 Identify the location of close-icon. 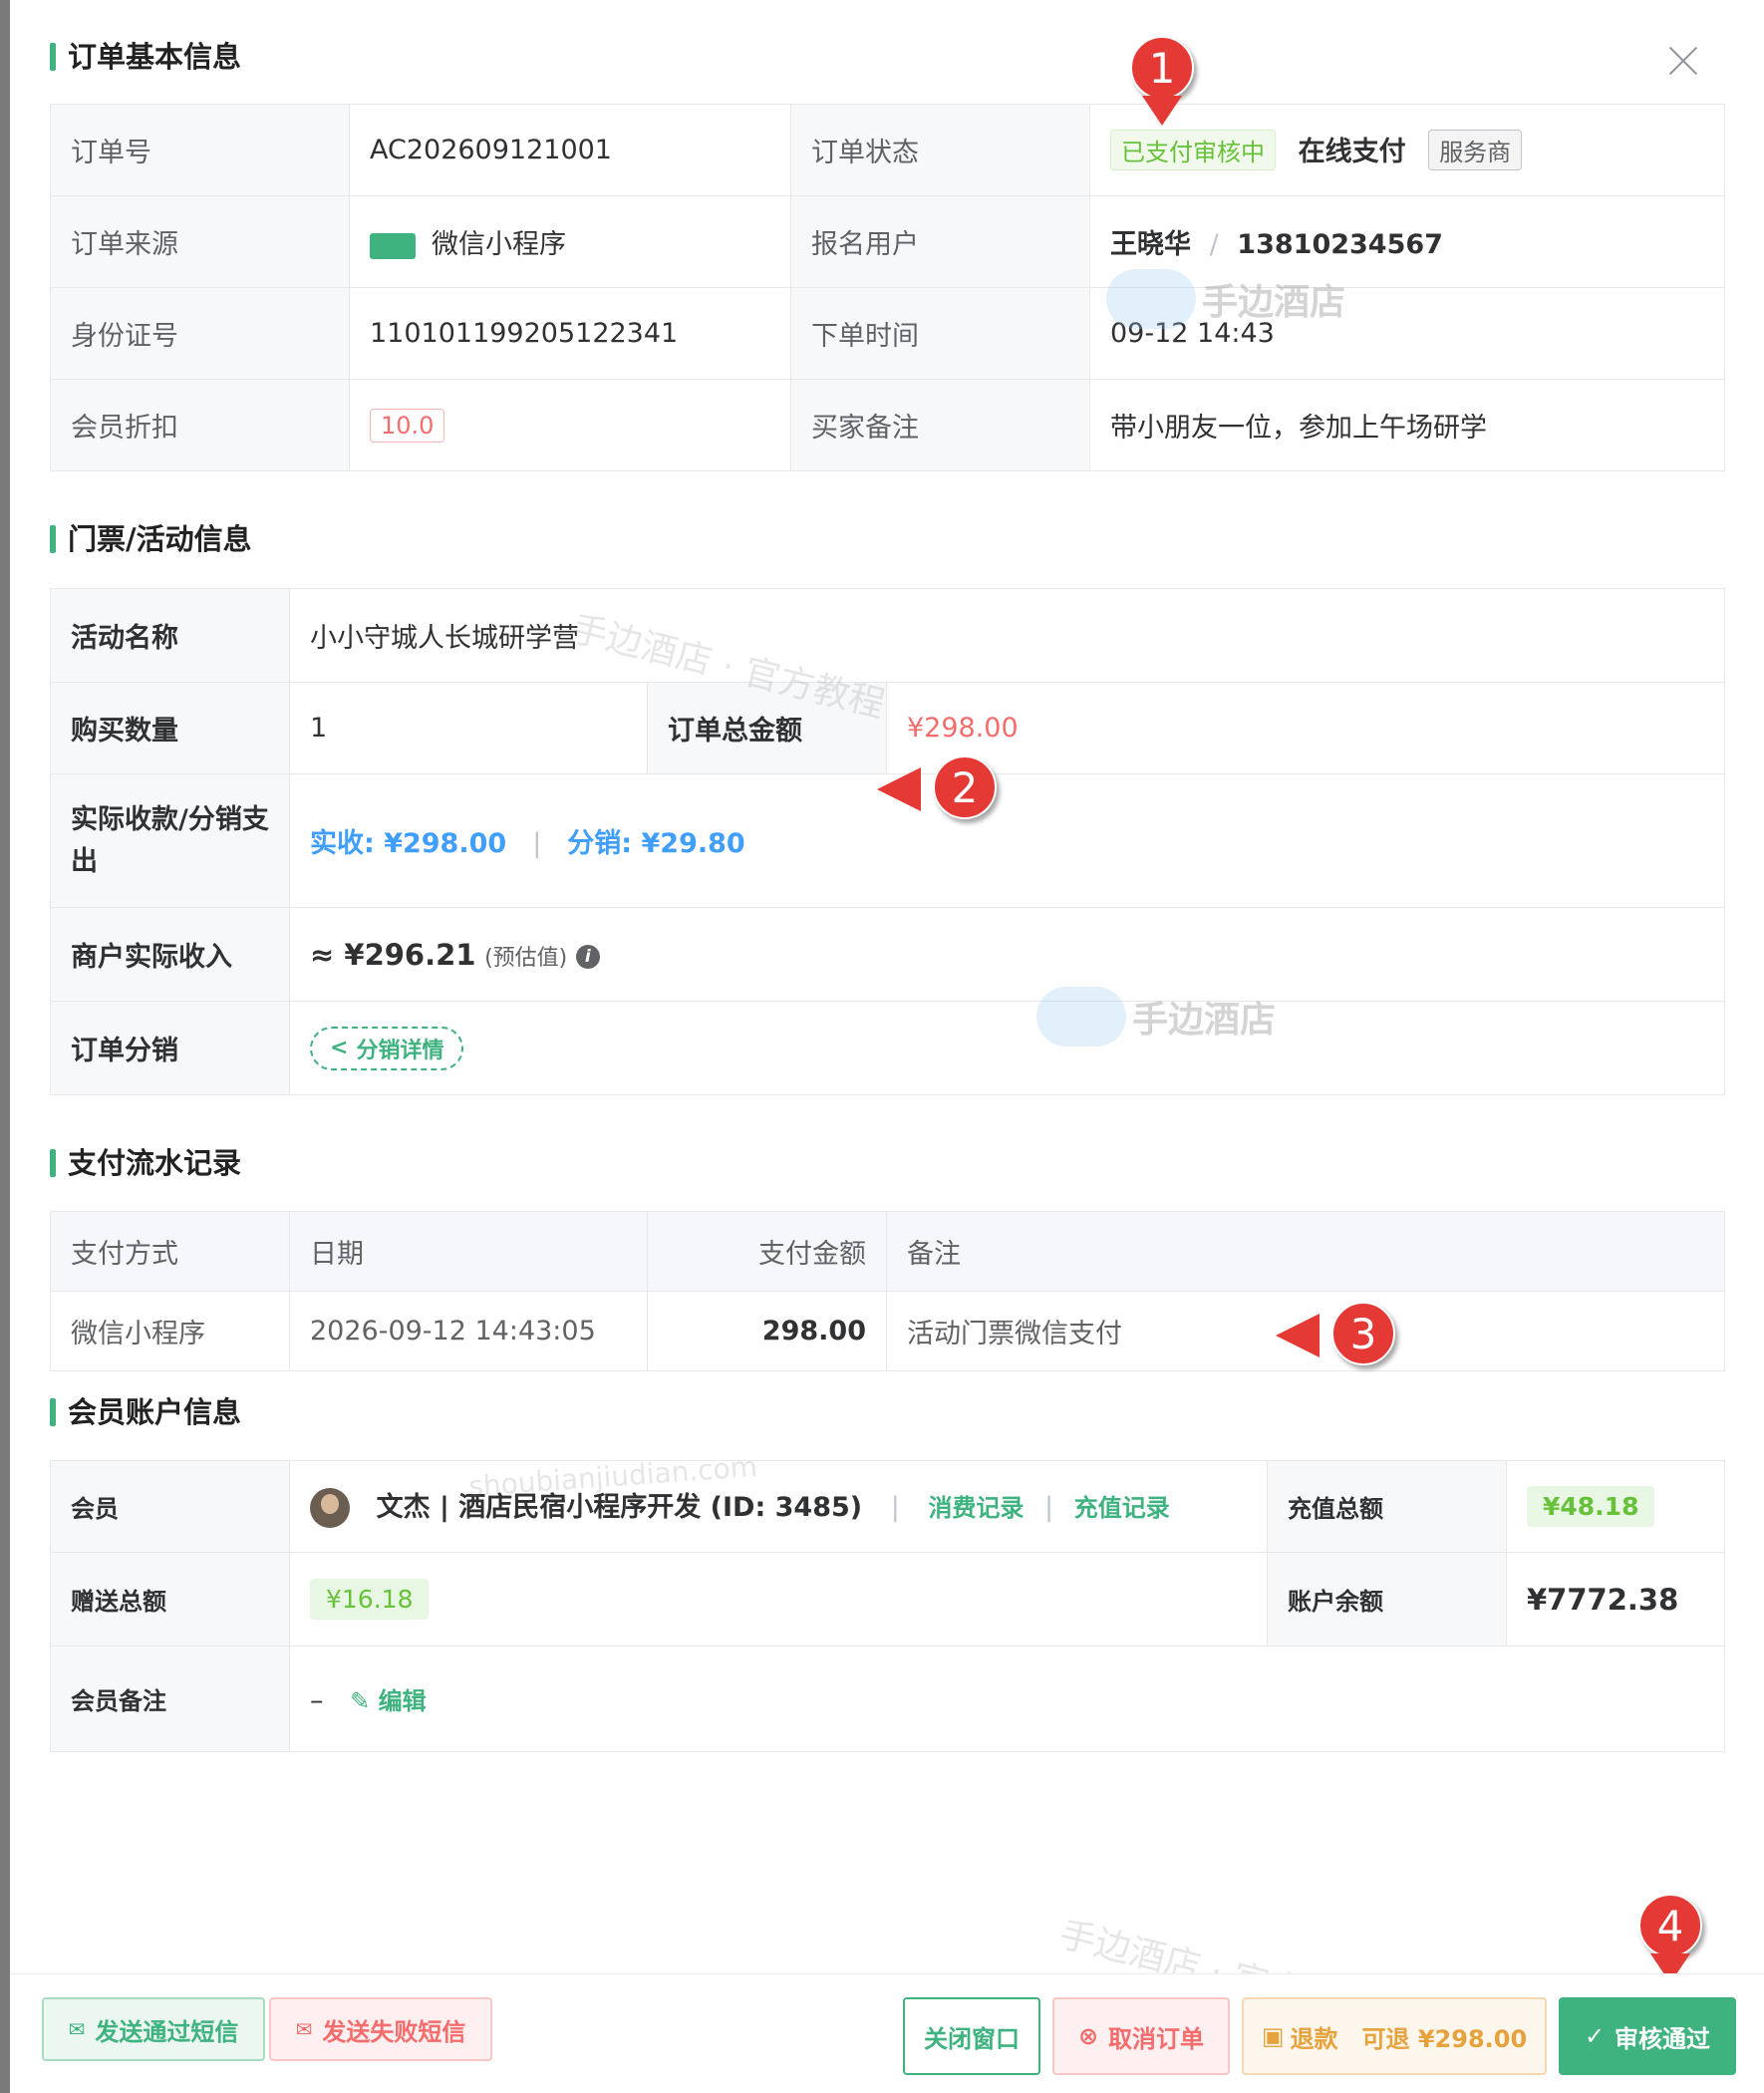
(1683, 61).